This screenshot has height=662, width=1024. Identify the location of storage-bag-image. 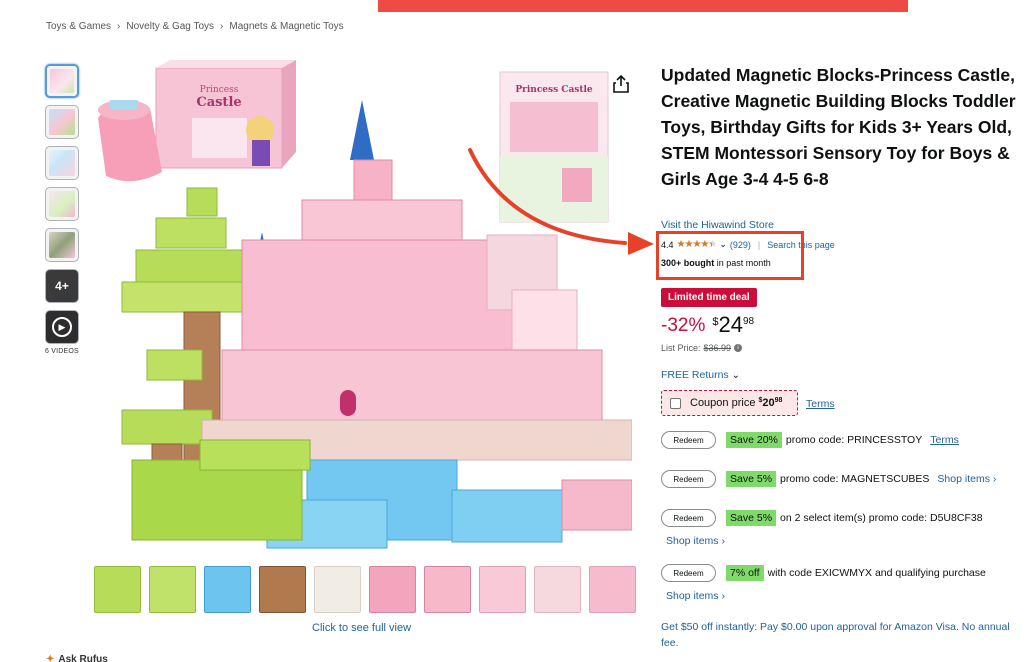
(130, 141).